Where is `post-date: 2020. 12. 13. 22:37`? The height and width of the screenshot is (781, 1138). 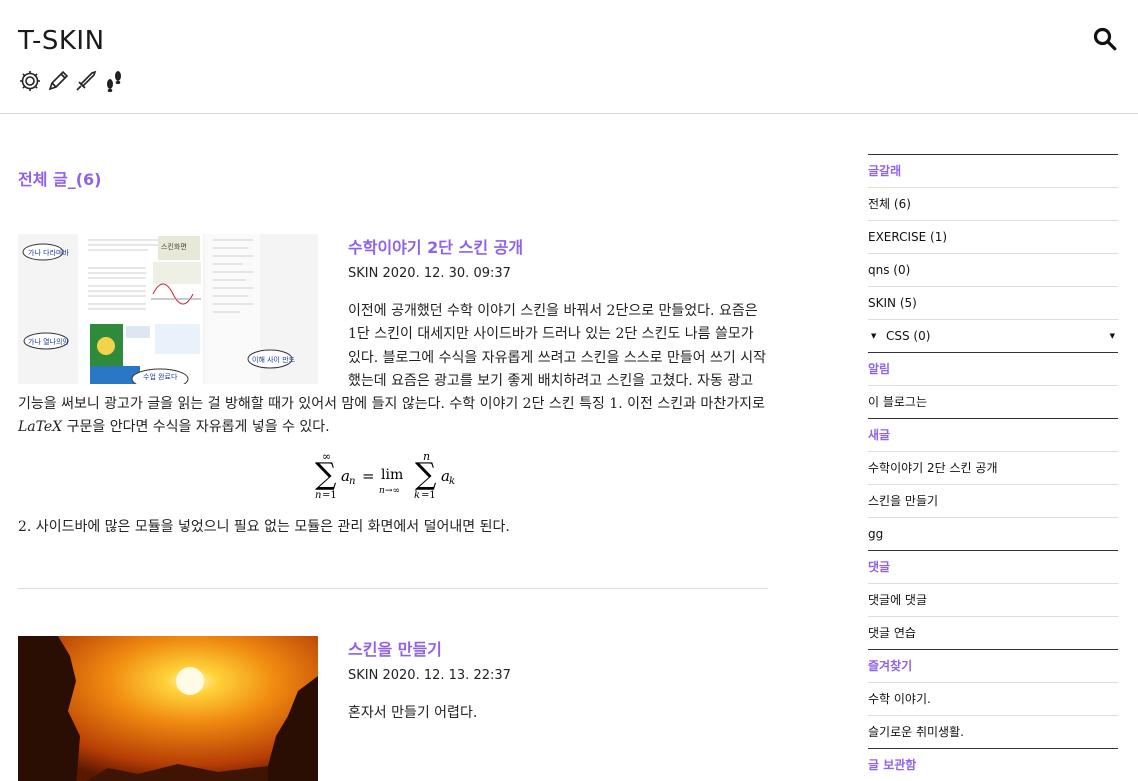 post-date: 2020. 12. 13. 22:37 is located at coordinates (446, 675).